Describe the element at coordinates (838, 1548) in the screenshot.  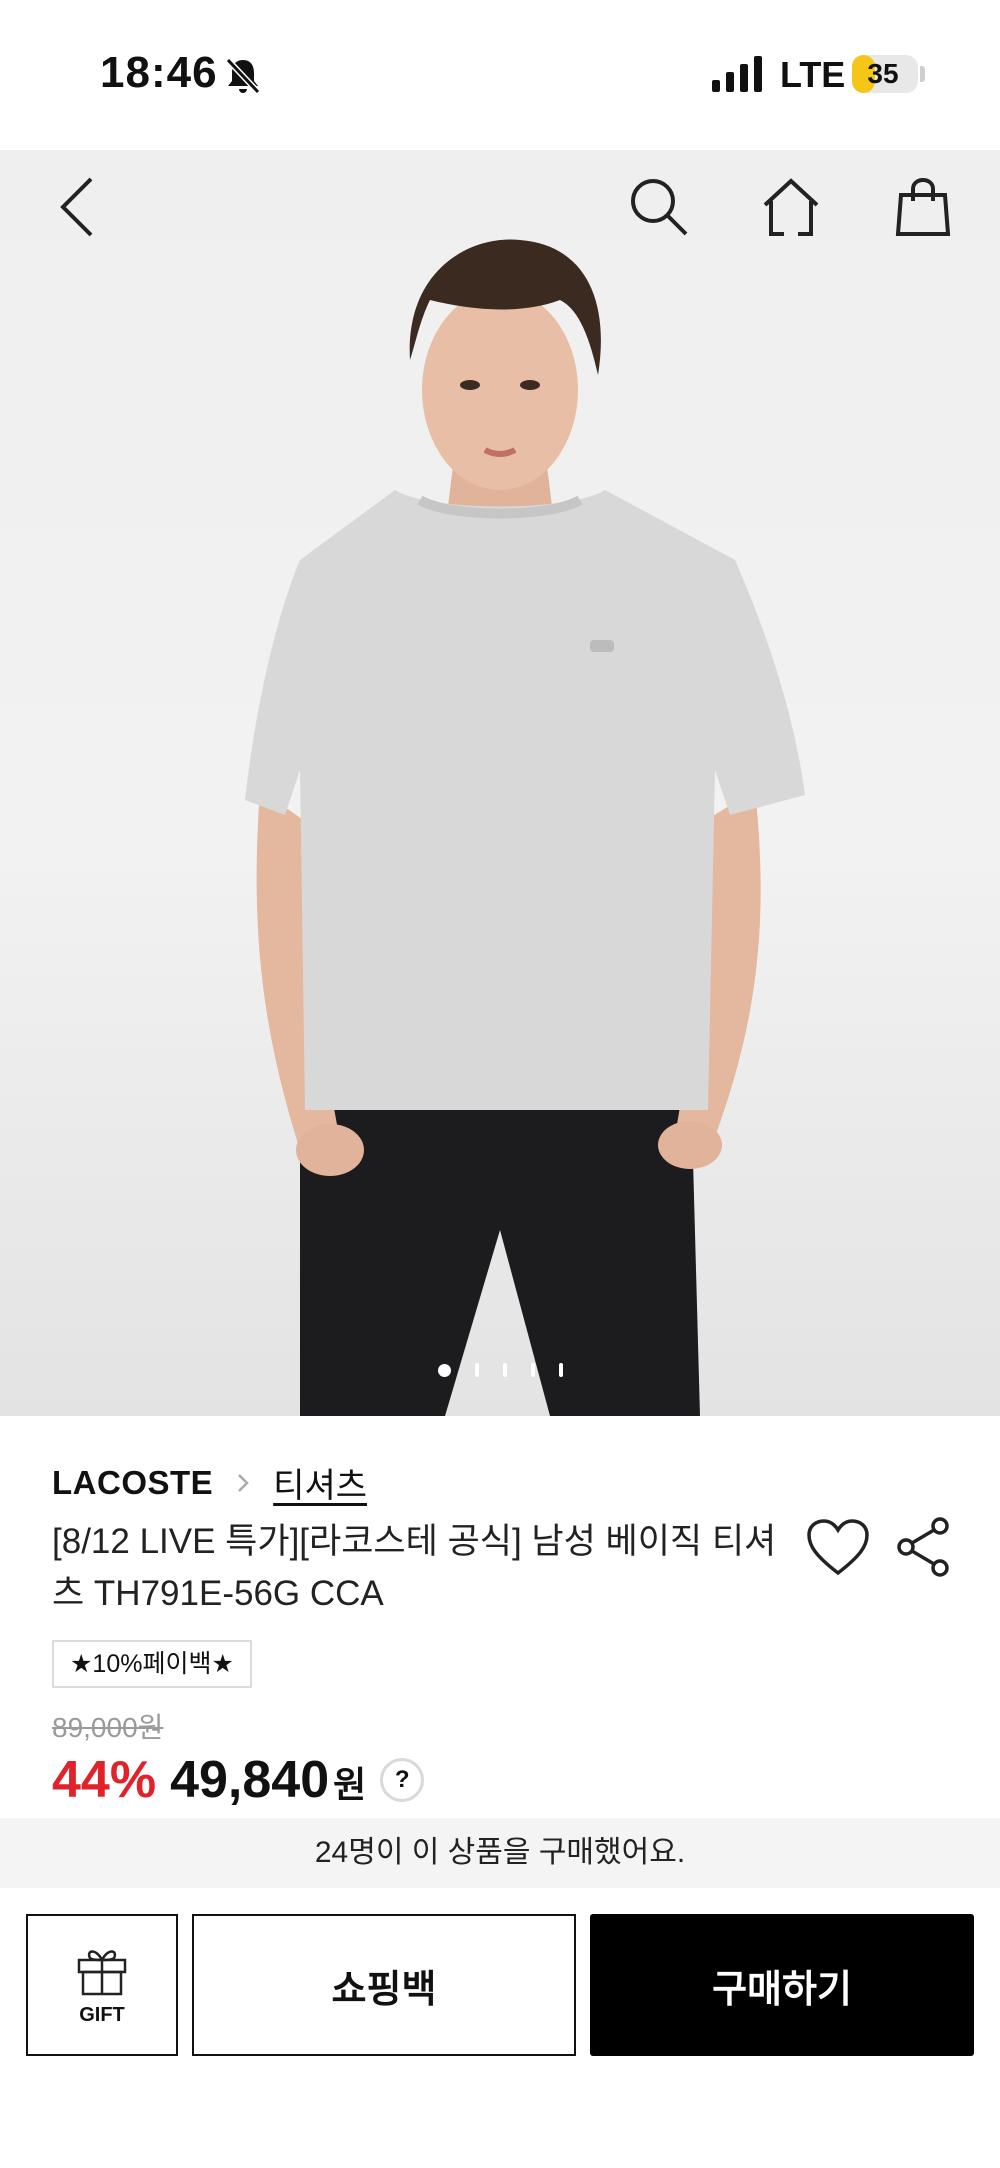
I see `heart-icon` at that location.